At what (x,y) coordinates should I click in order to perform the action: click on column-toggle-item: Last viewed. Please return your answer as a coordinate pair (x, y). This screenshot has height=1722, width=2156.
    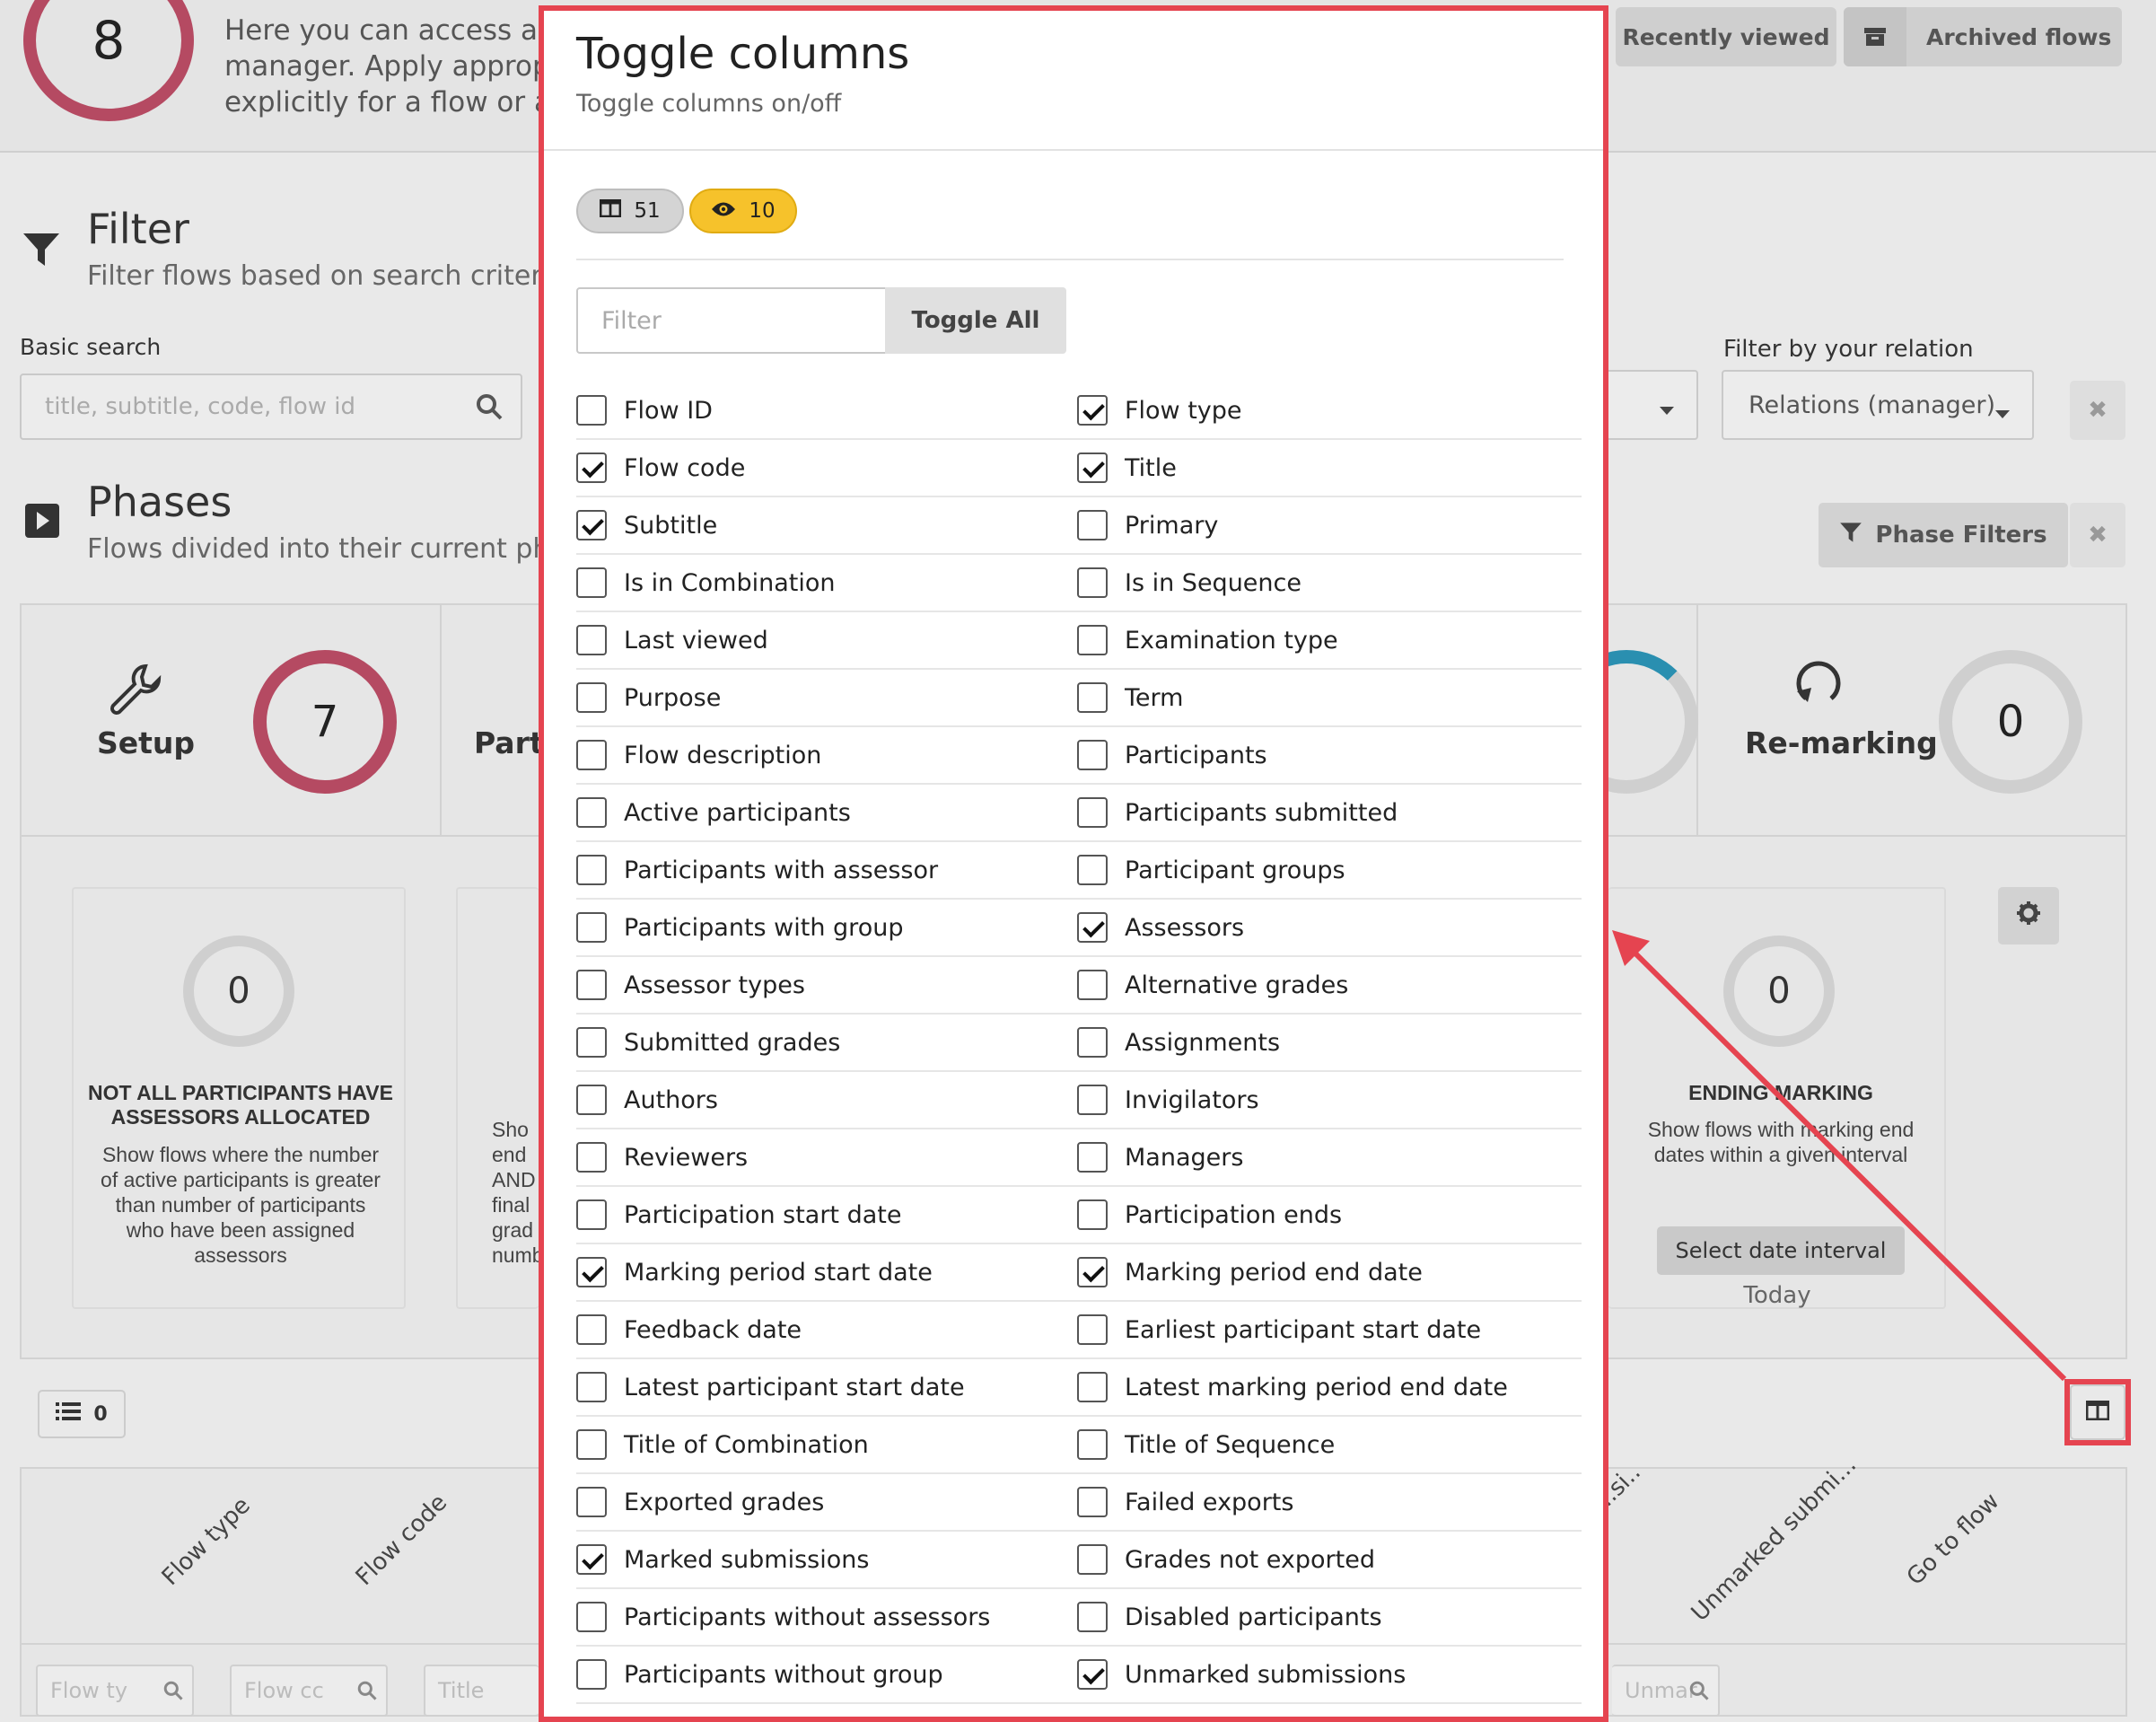
    Looking at the image, I should click on (826, 640).